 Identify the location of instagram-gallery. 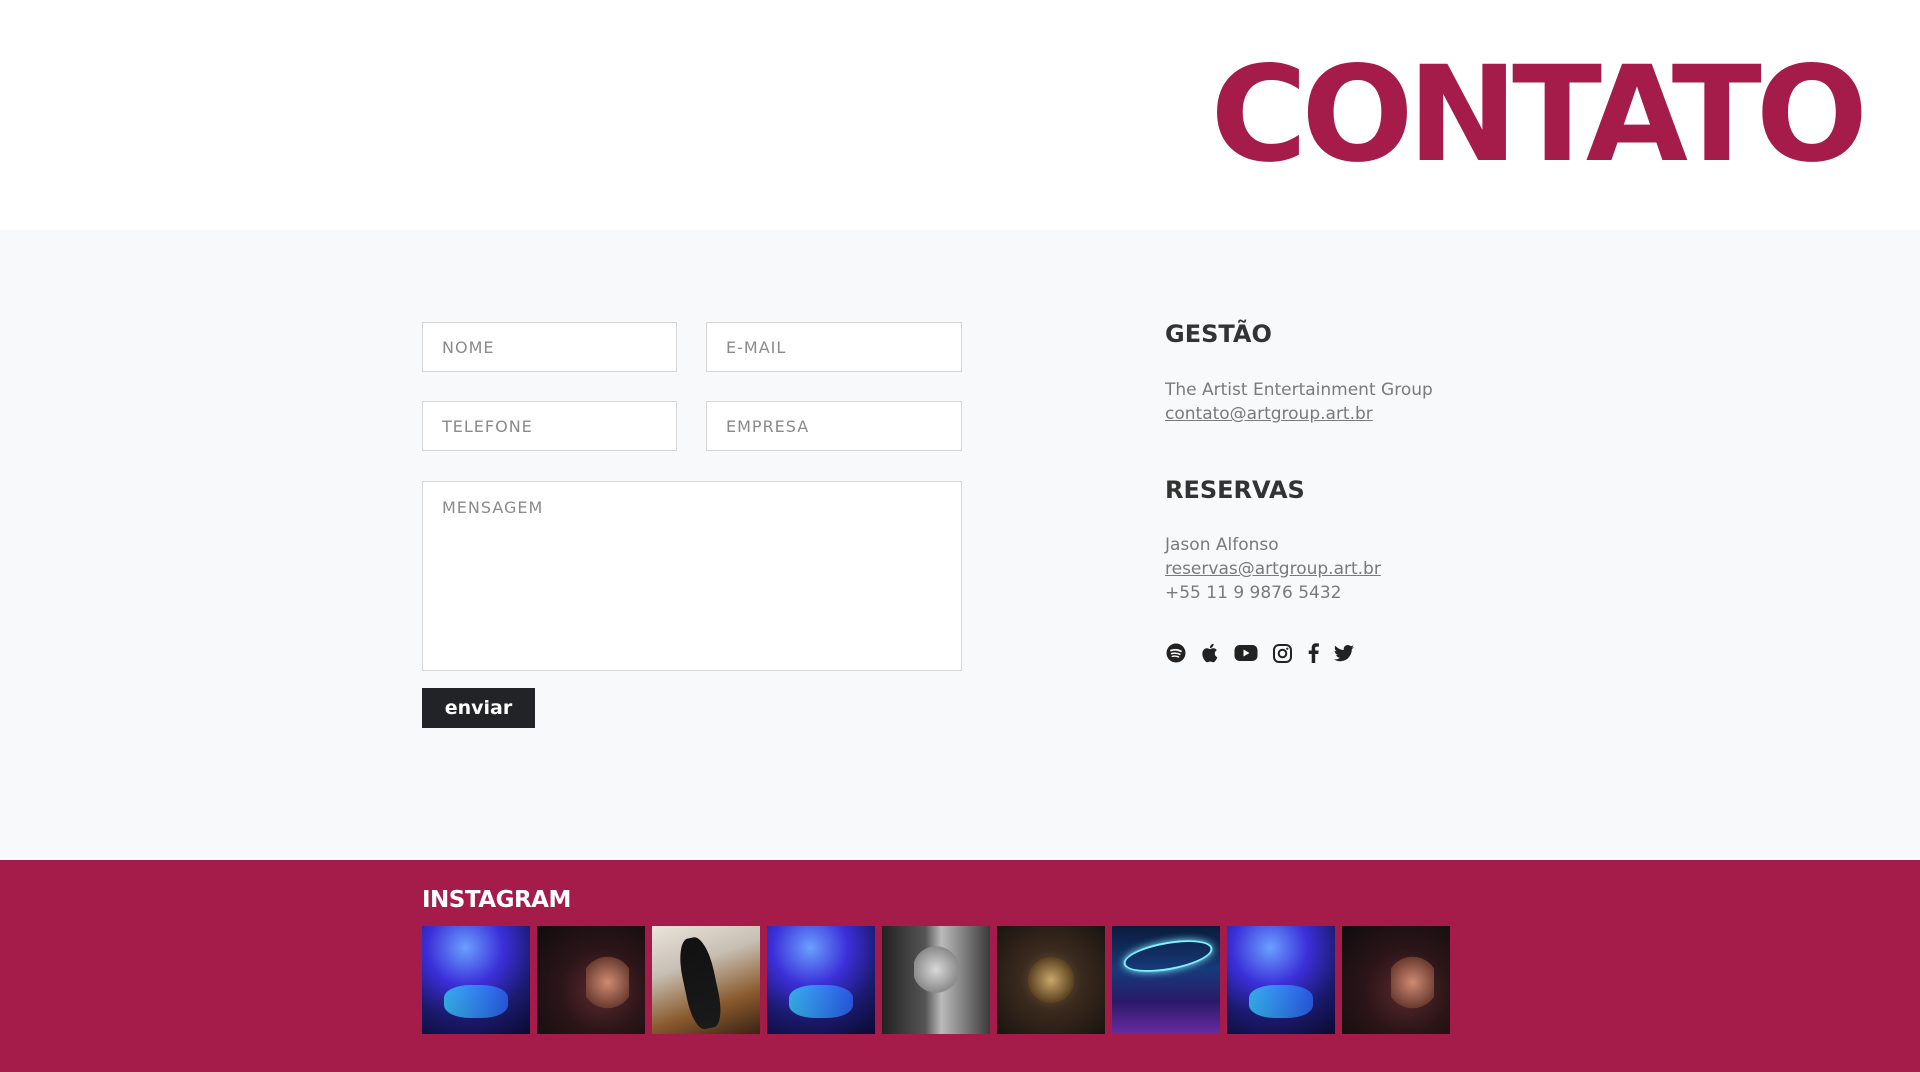
(936, 980).